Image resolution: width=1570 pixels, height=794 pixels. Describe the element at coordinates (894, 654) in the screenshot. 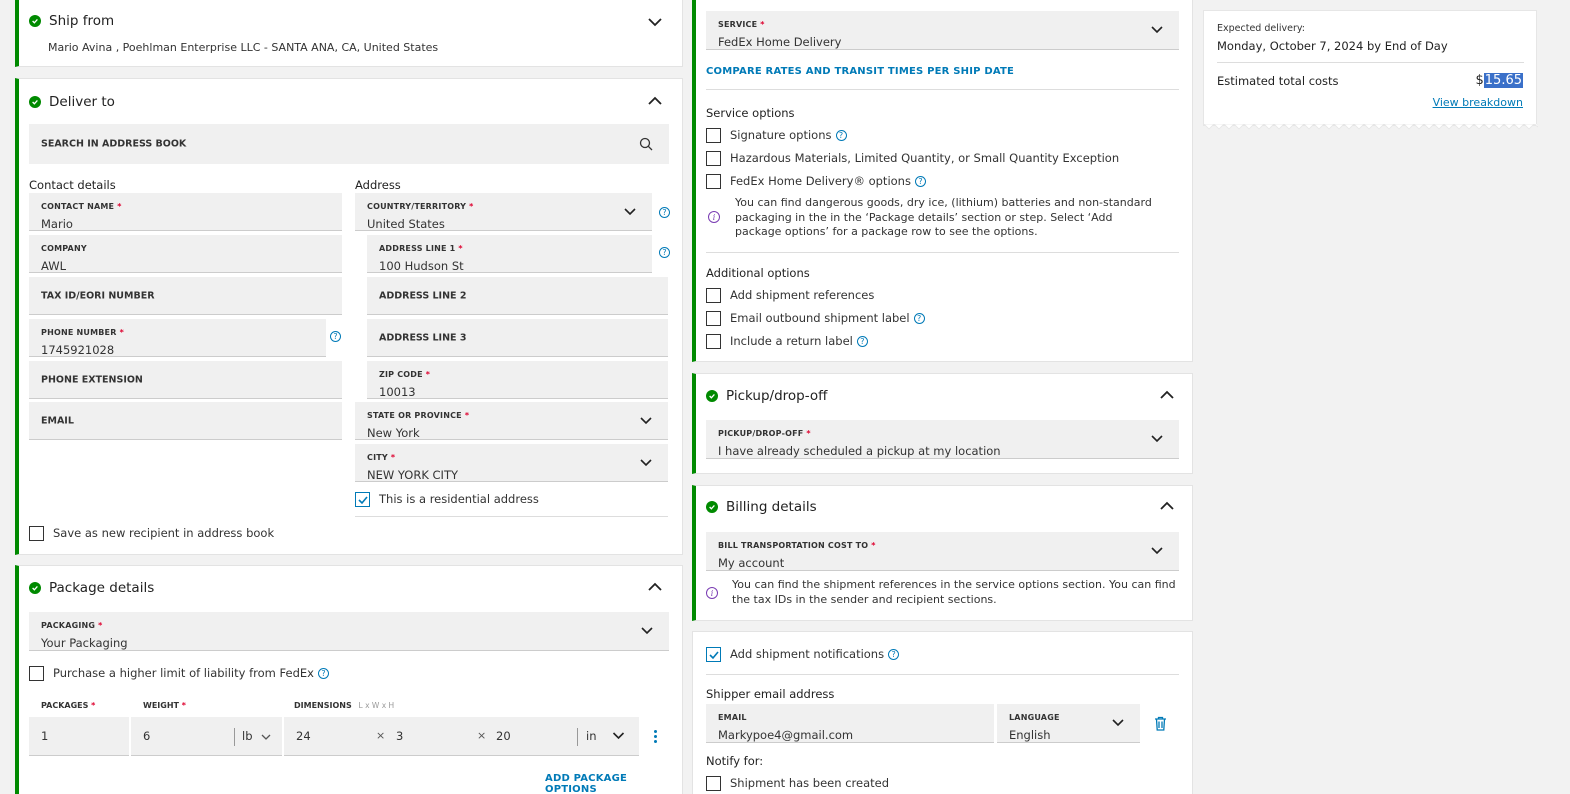

I see `notifications-help-icon: ?` at that location.